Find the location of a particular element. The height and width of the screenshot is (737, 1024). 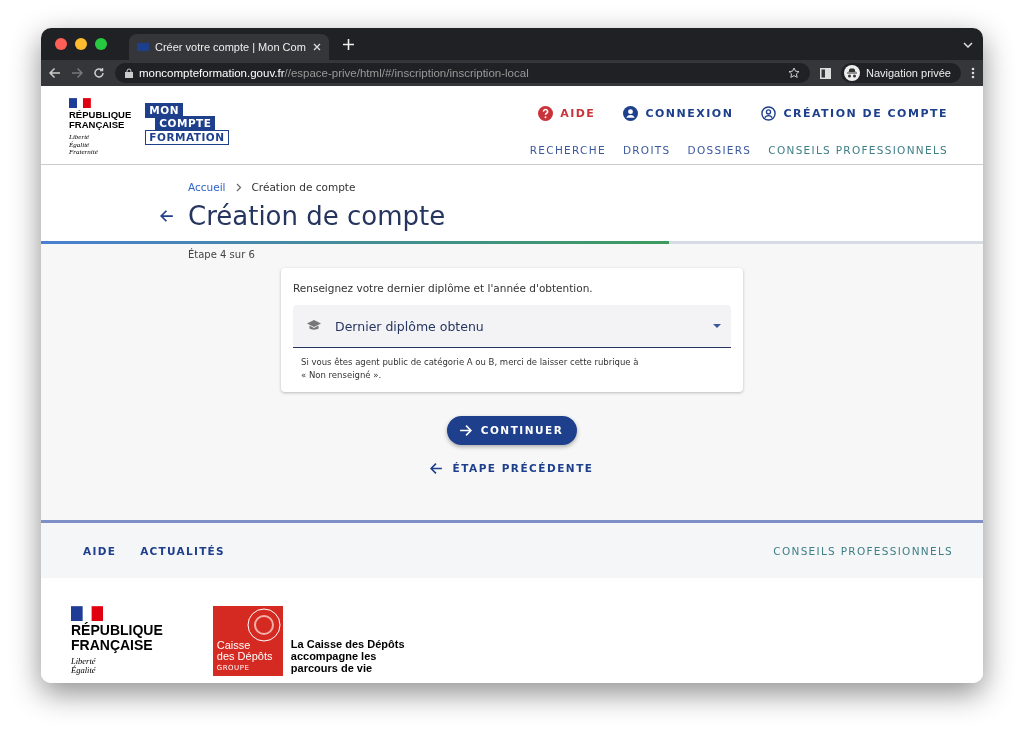

minimize-window-icon is located at coordinates (81, 44).